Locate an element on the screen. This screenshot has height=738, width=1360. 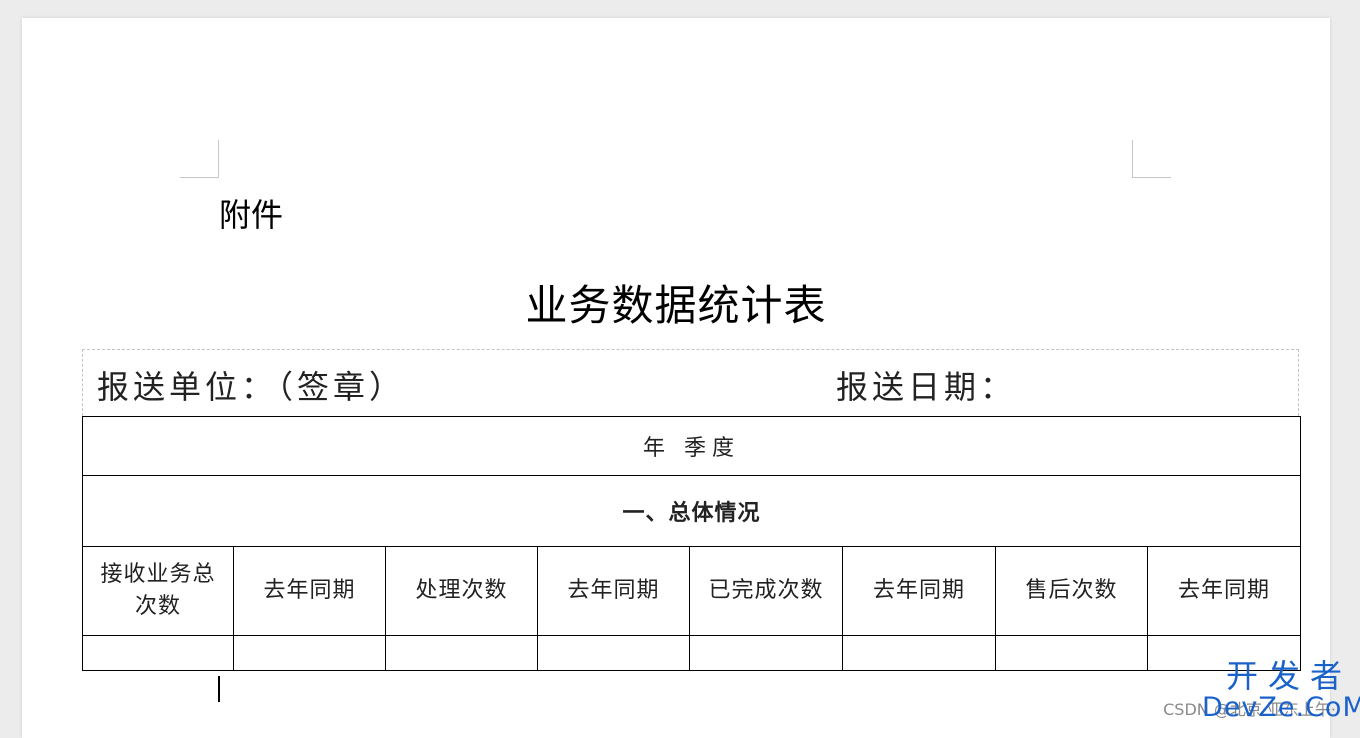
table-row: 一、总体情况 is located at coordinates (692, 511).